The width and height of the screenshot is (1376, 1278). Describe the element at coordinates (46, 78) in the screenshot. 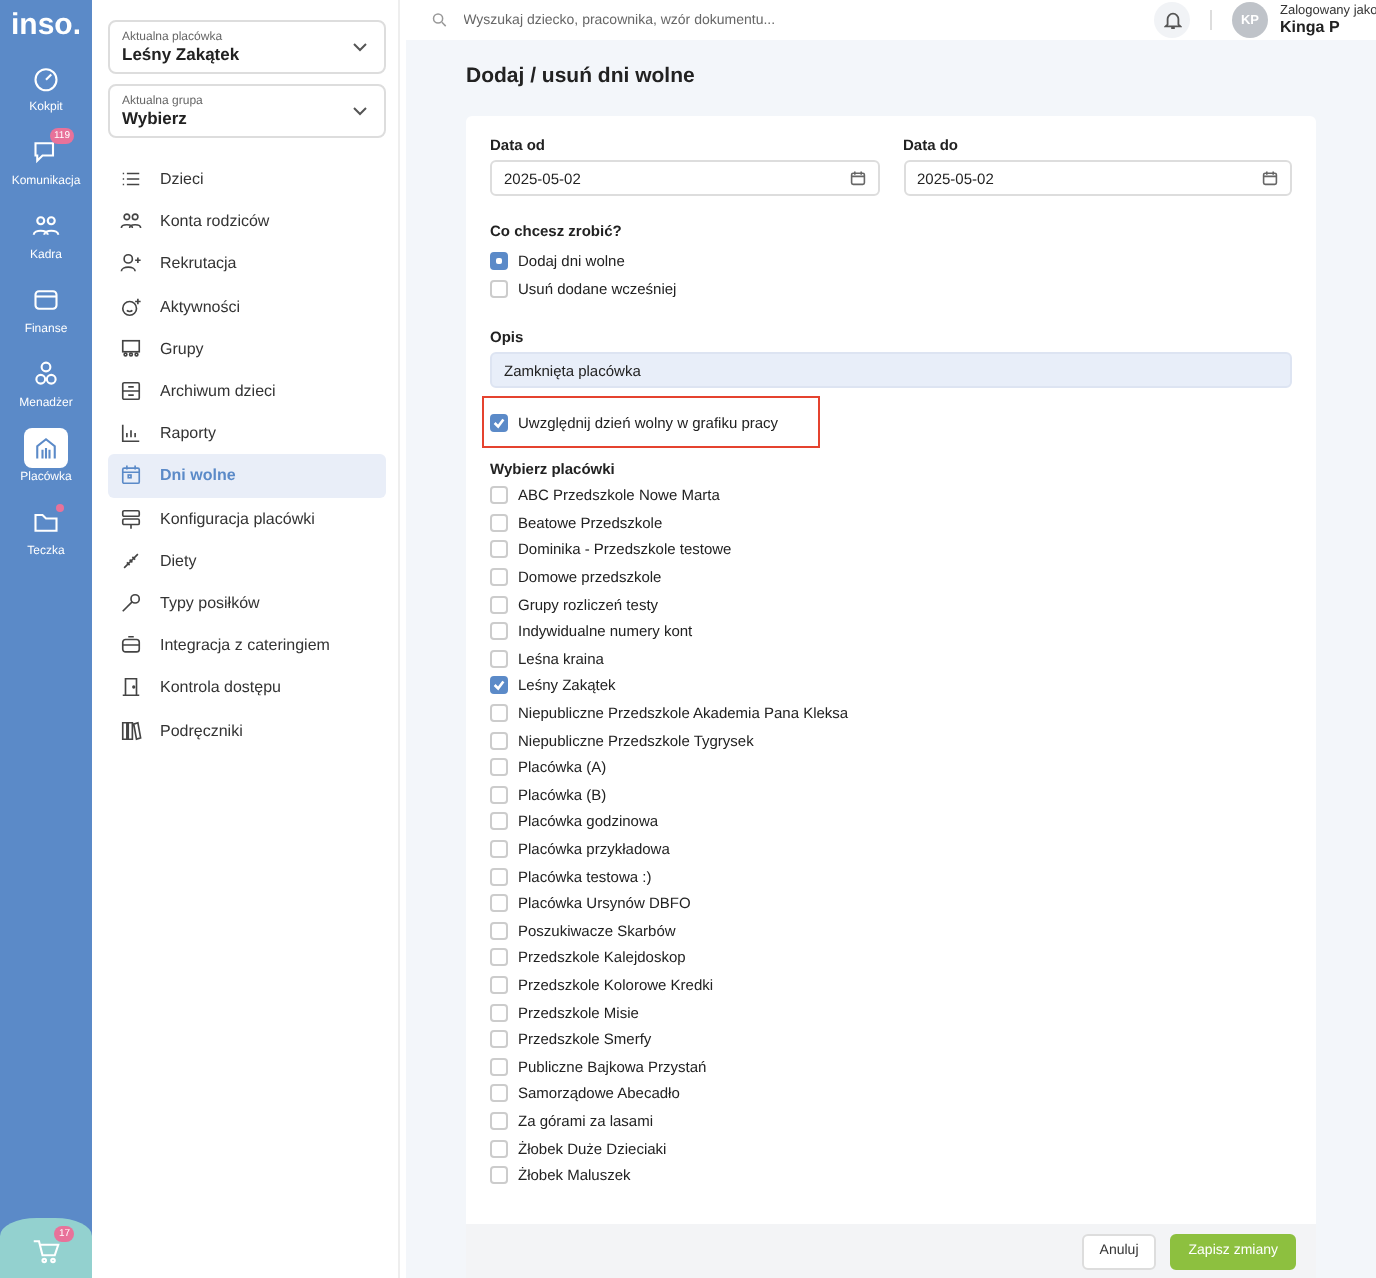

I see `gauge-icon` at that location.